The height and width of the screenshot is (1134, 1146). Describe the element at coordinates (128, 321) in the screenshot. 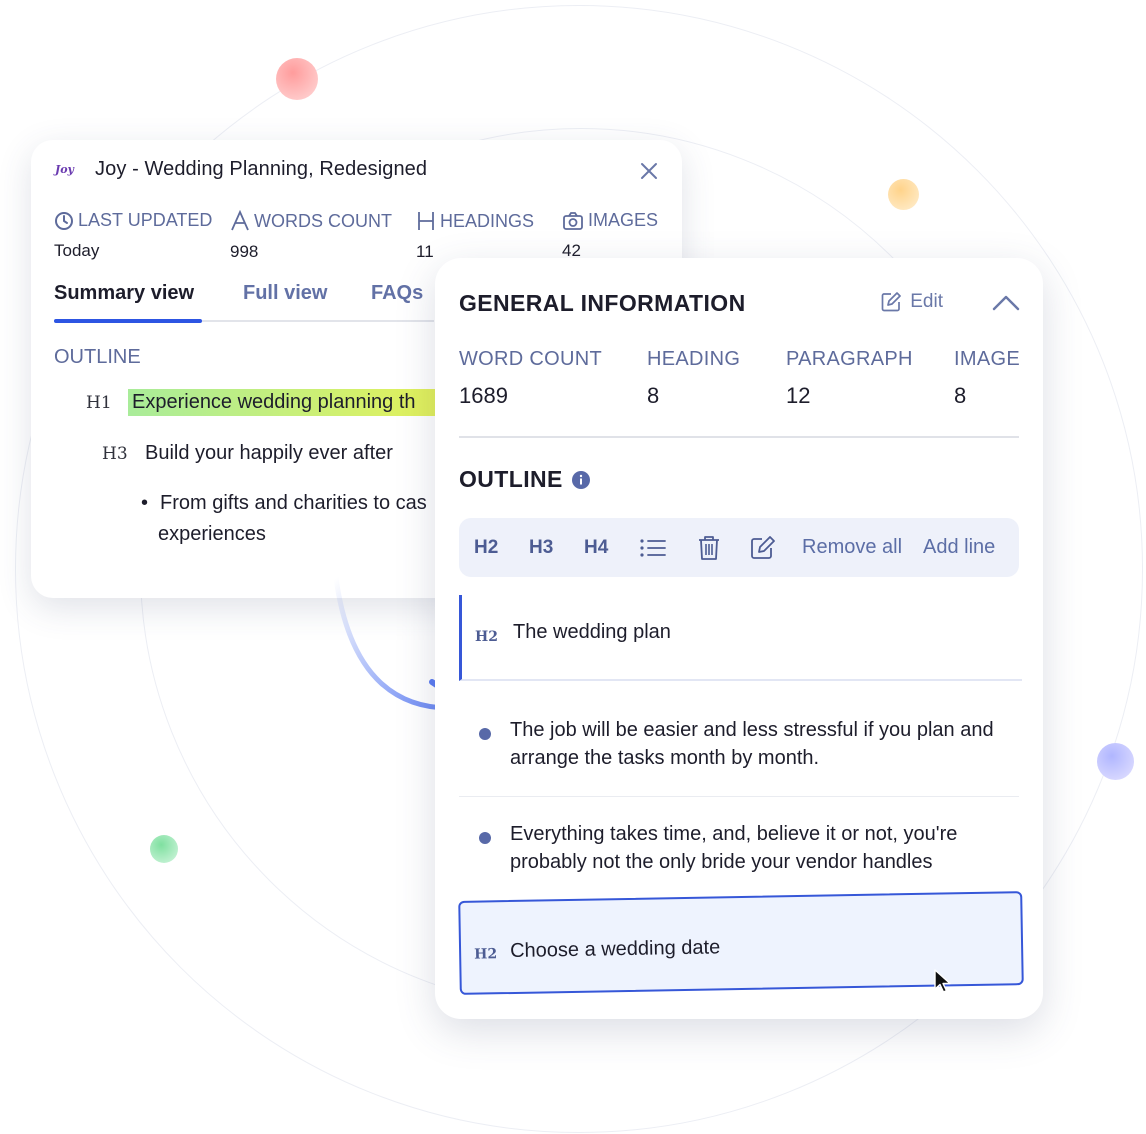

I see `active-tab-indicator` at that location.